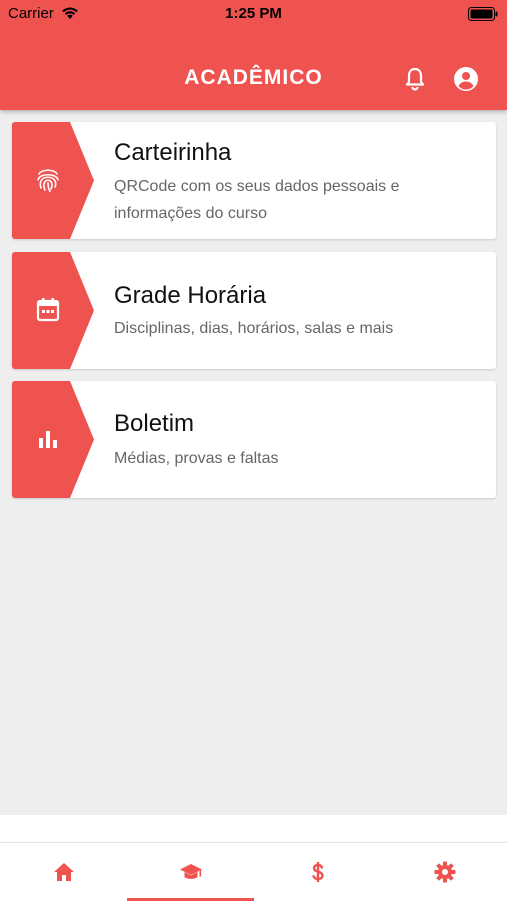  I want to click on tab-home, so click(63, 872).